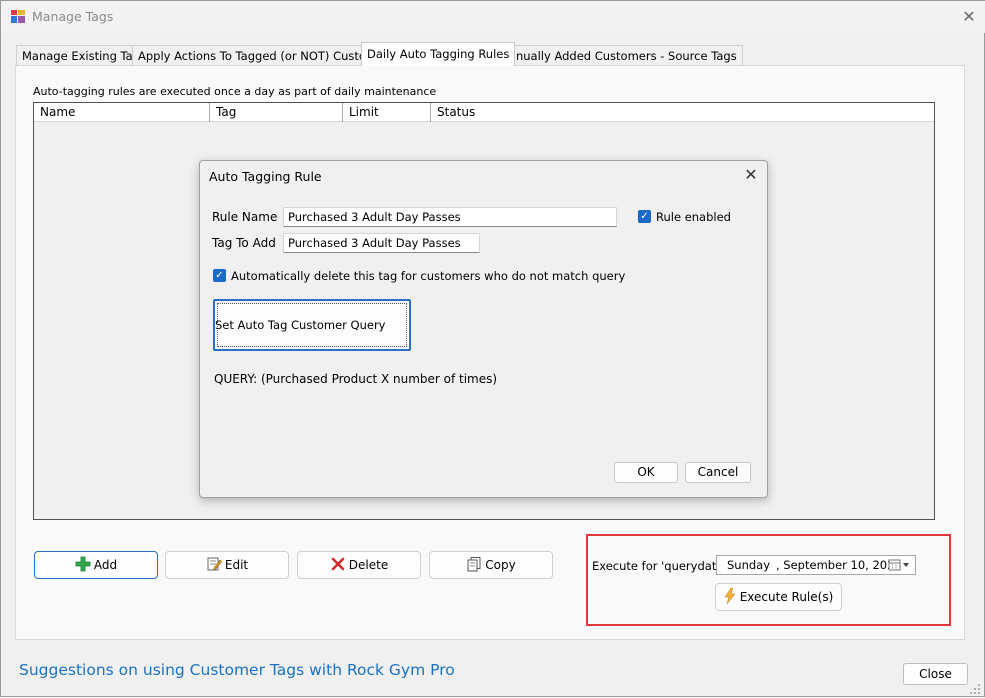 The height and width of the screenshot is (698, 985). I want to click on execute-rules-button: Execute Rule(s), so click(778, 597).